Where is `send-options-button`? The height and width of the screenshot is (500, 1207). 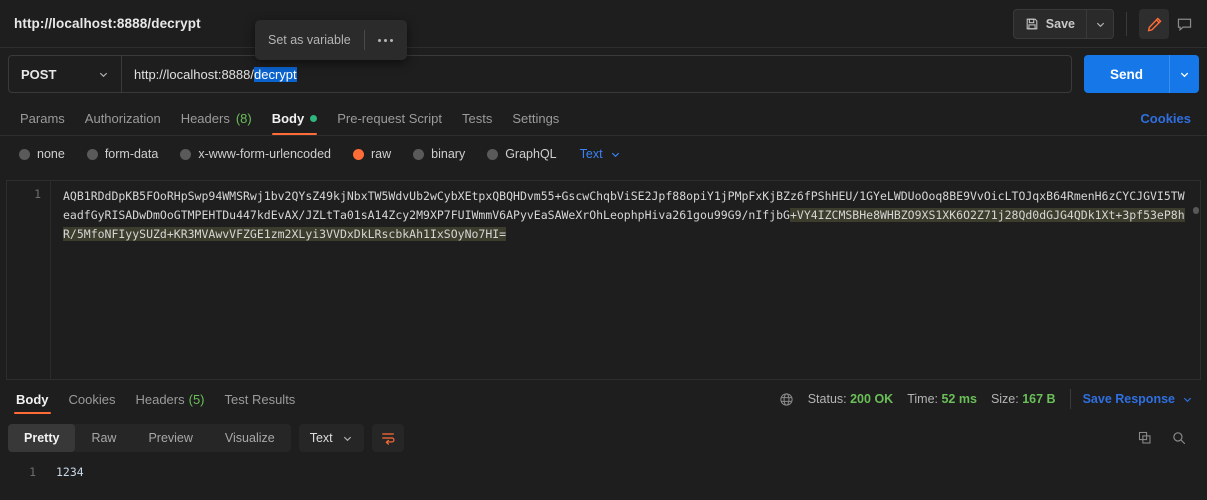
send-options-button is located at coordinates (1184, 74).